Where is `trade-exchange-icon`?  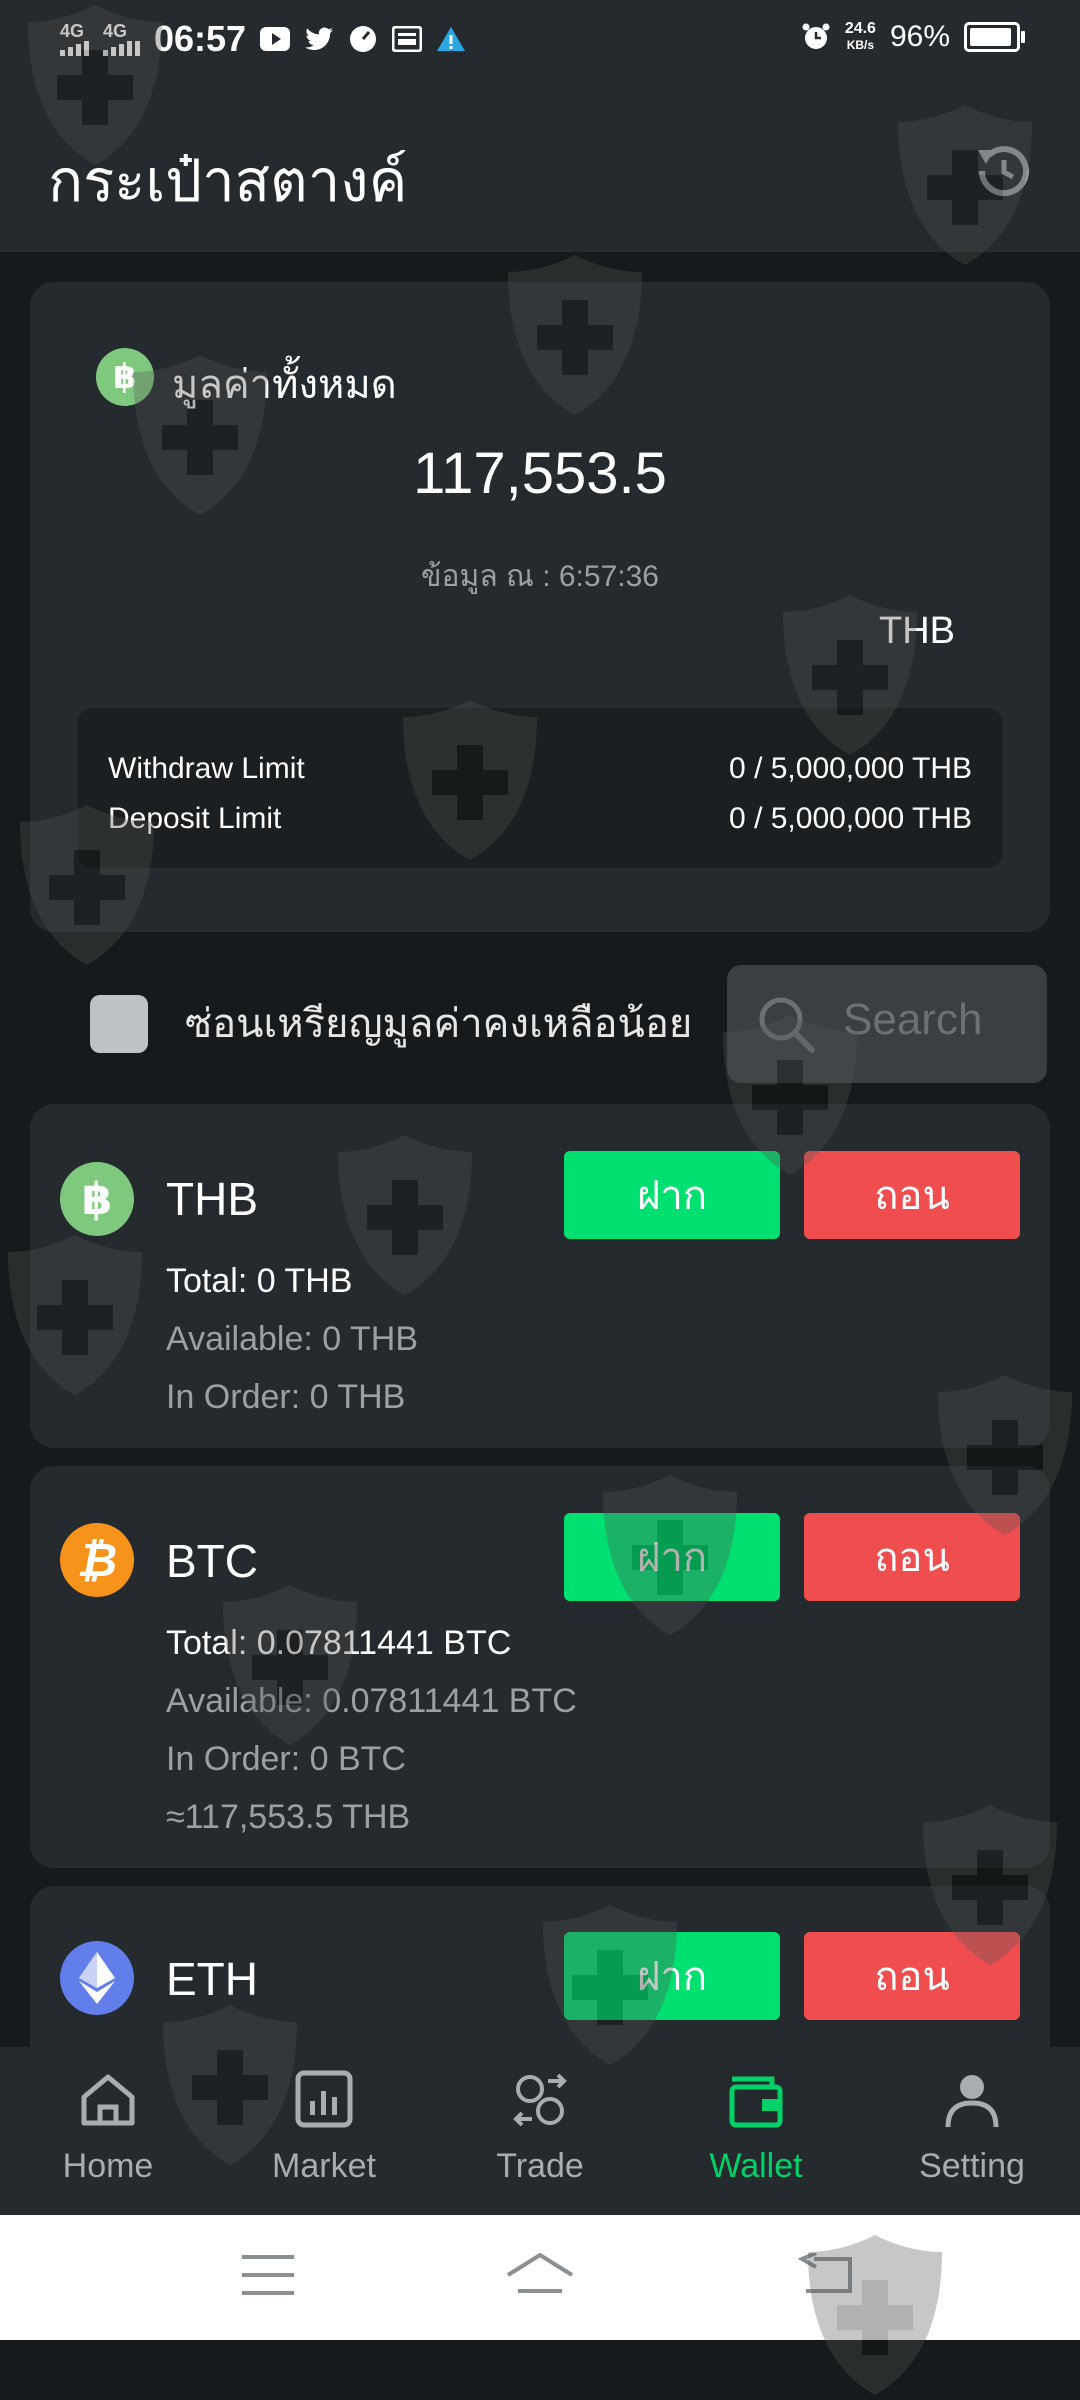
trade-exchange-icon is located at coordinates (540, 2100).